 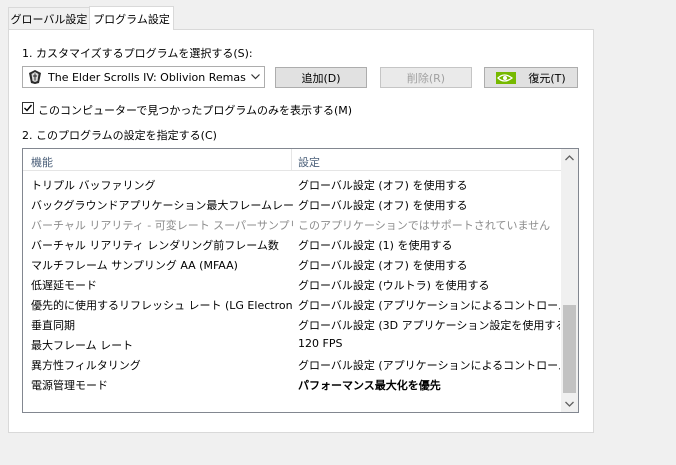 I want to click on step2-label: 2. このプログラムの設定を指定する(C), so click(x=119, y=135).